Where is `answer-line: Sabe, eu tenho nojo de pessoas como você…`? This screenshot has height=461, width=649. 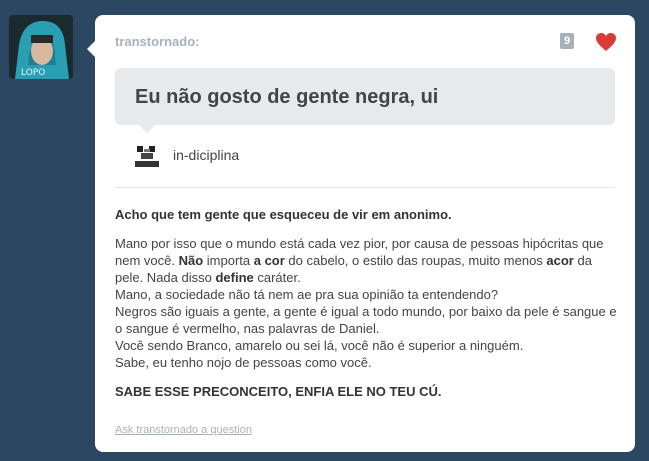
answer-line: Sabe, eu tenho nojo de pessoas como você… is located at coordinates (243, 362).